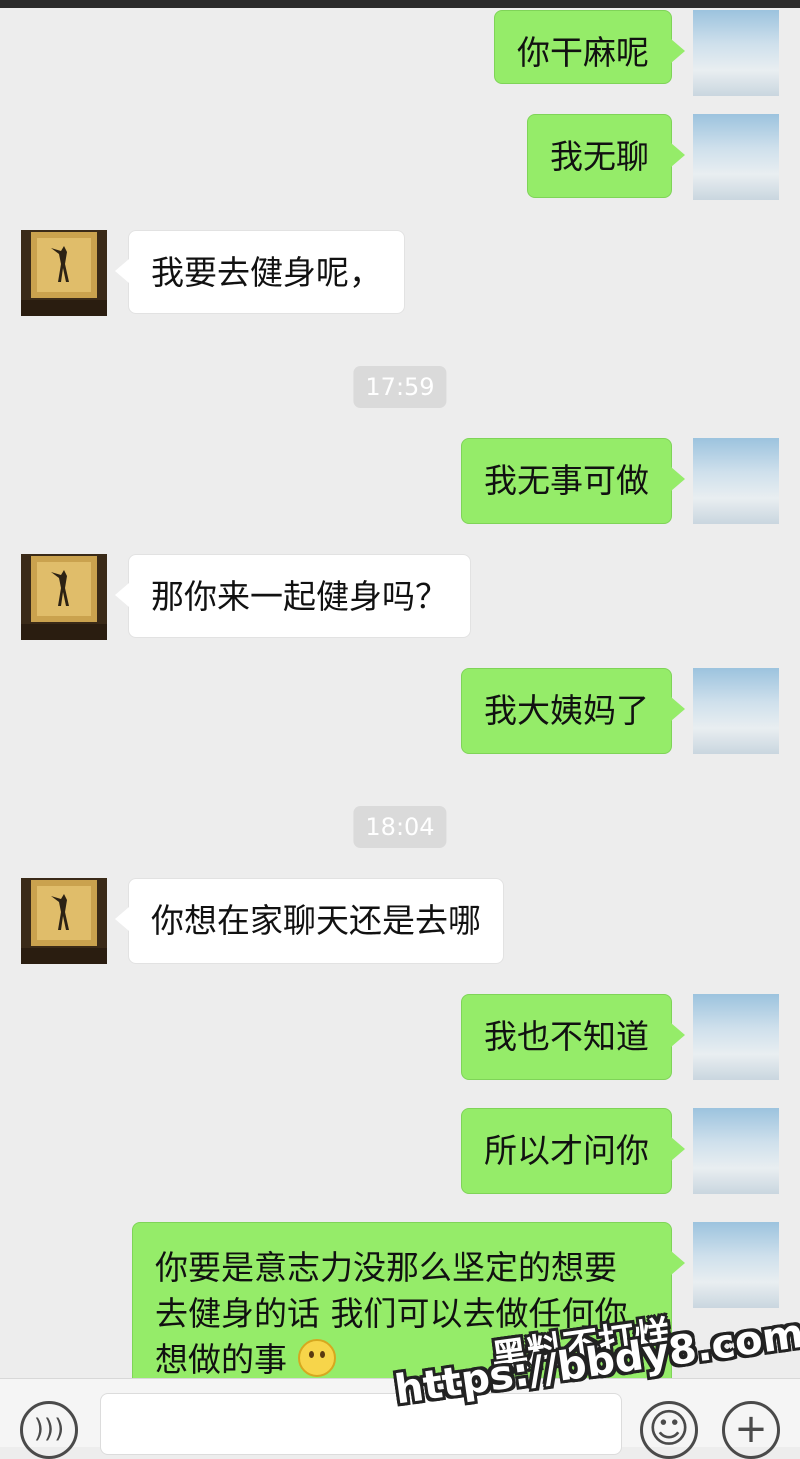 The width and height of the screenshot is (800, 1459). I want to click on my-message-bubble: 我大姨妈了, so click(573, 711).